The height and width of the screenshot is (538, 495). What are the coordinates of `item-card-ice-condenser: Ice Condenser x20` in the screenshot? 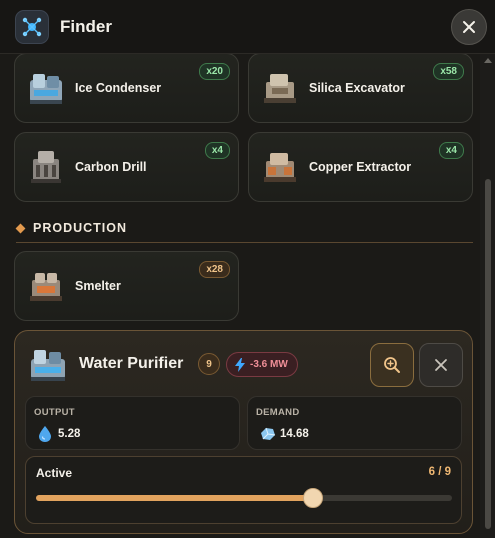 It's located at (126, 88).